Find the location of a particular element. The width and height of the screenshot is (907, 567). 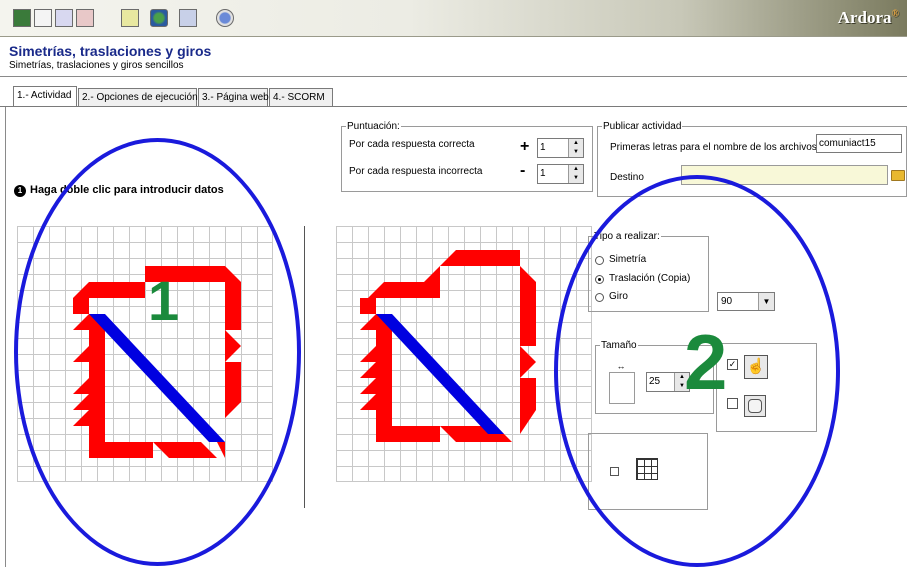

grid-checkbox is located at coordinates (614, 471).